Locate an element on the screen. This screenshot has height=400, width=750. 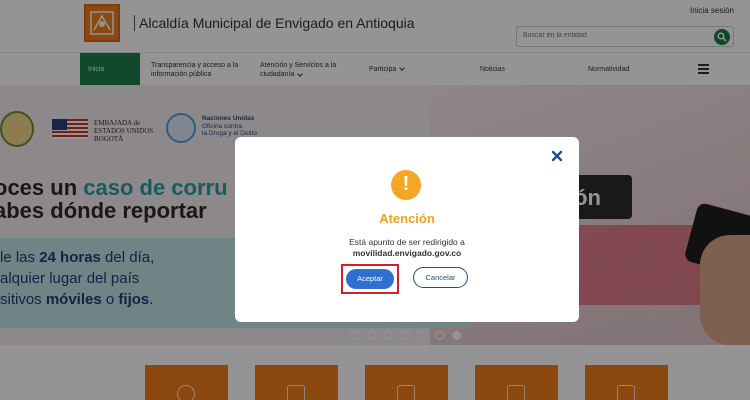
accept-button: Aceptar is located at coordinates (370, 279).